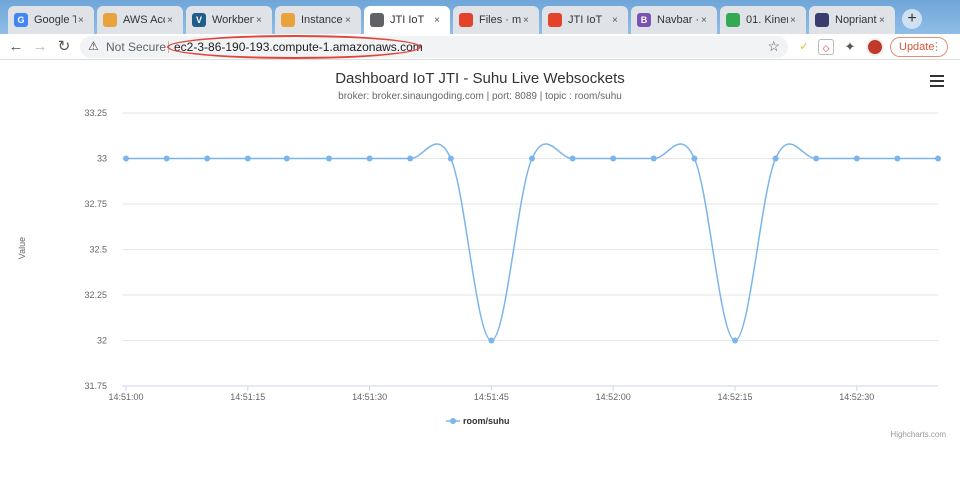 The width and height of the screenshot is (960, 477). I want to click on tab-label: 01. Kinerj, so click(767, 20).